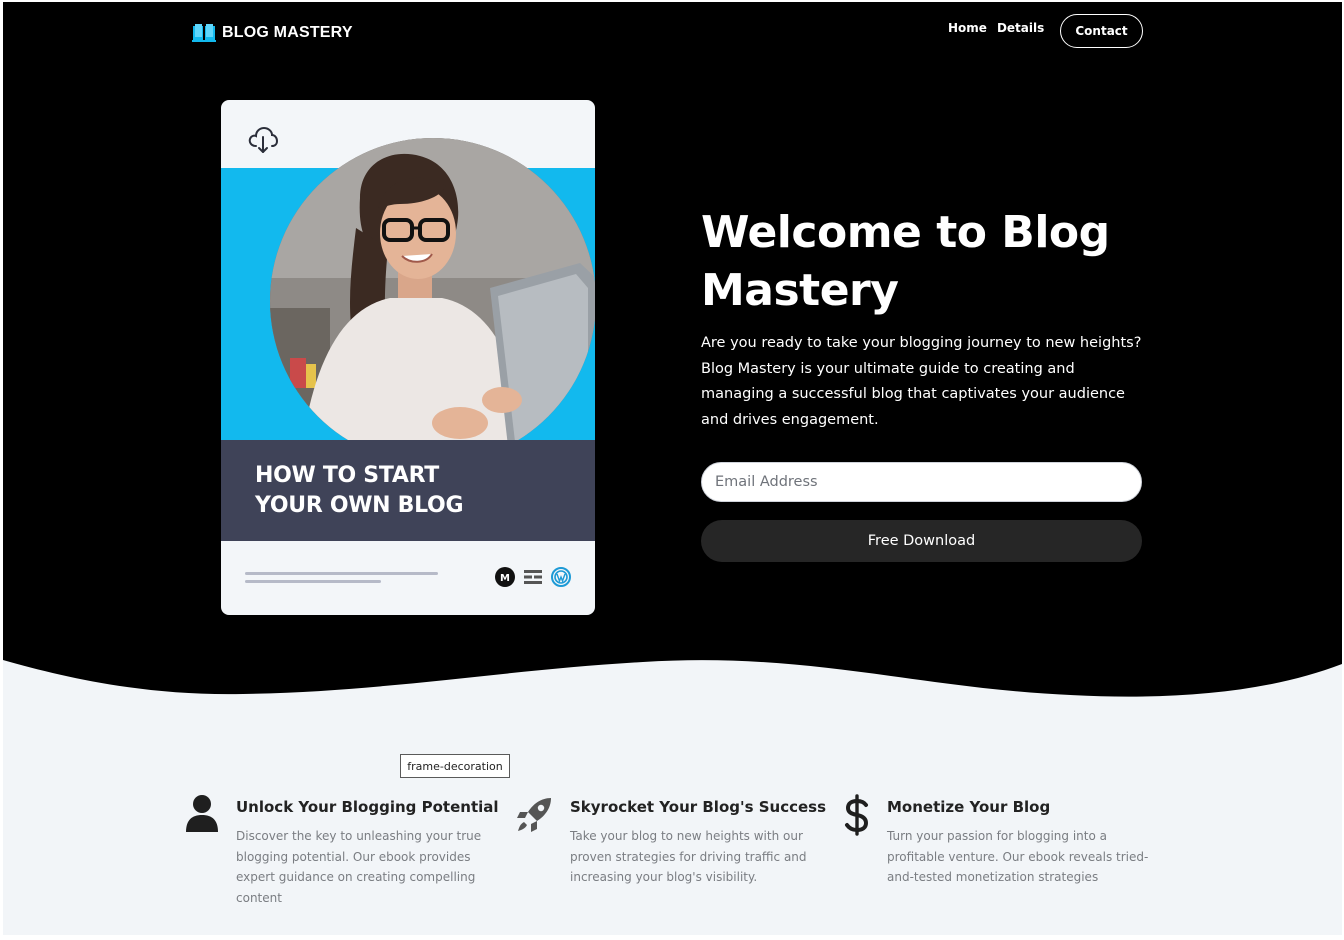  I want to click on cover-photo, so click(432, 301).